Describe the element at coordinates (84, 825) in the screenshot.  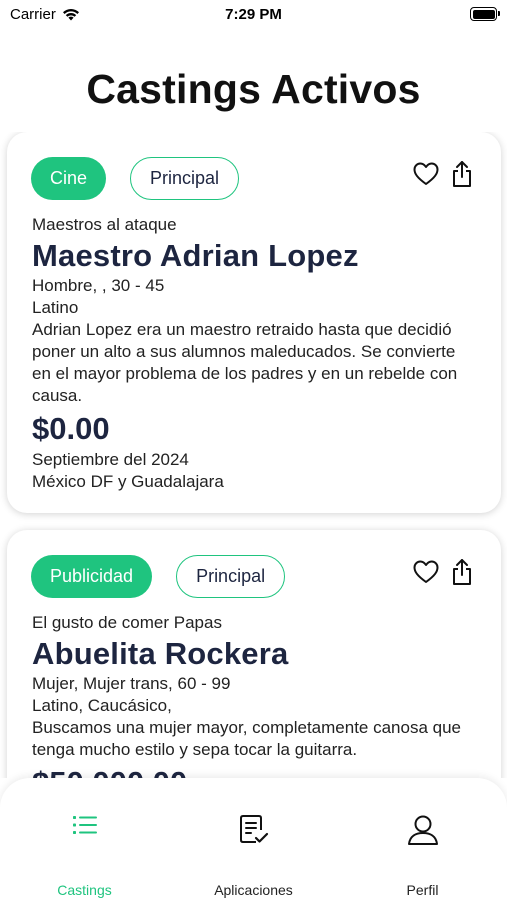
I see `list-icon` at that location.